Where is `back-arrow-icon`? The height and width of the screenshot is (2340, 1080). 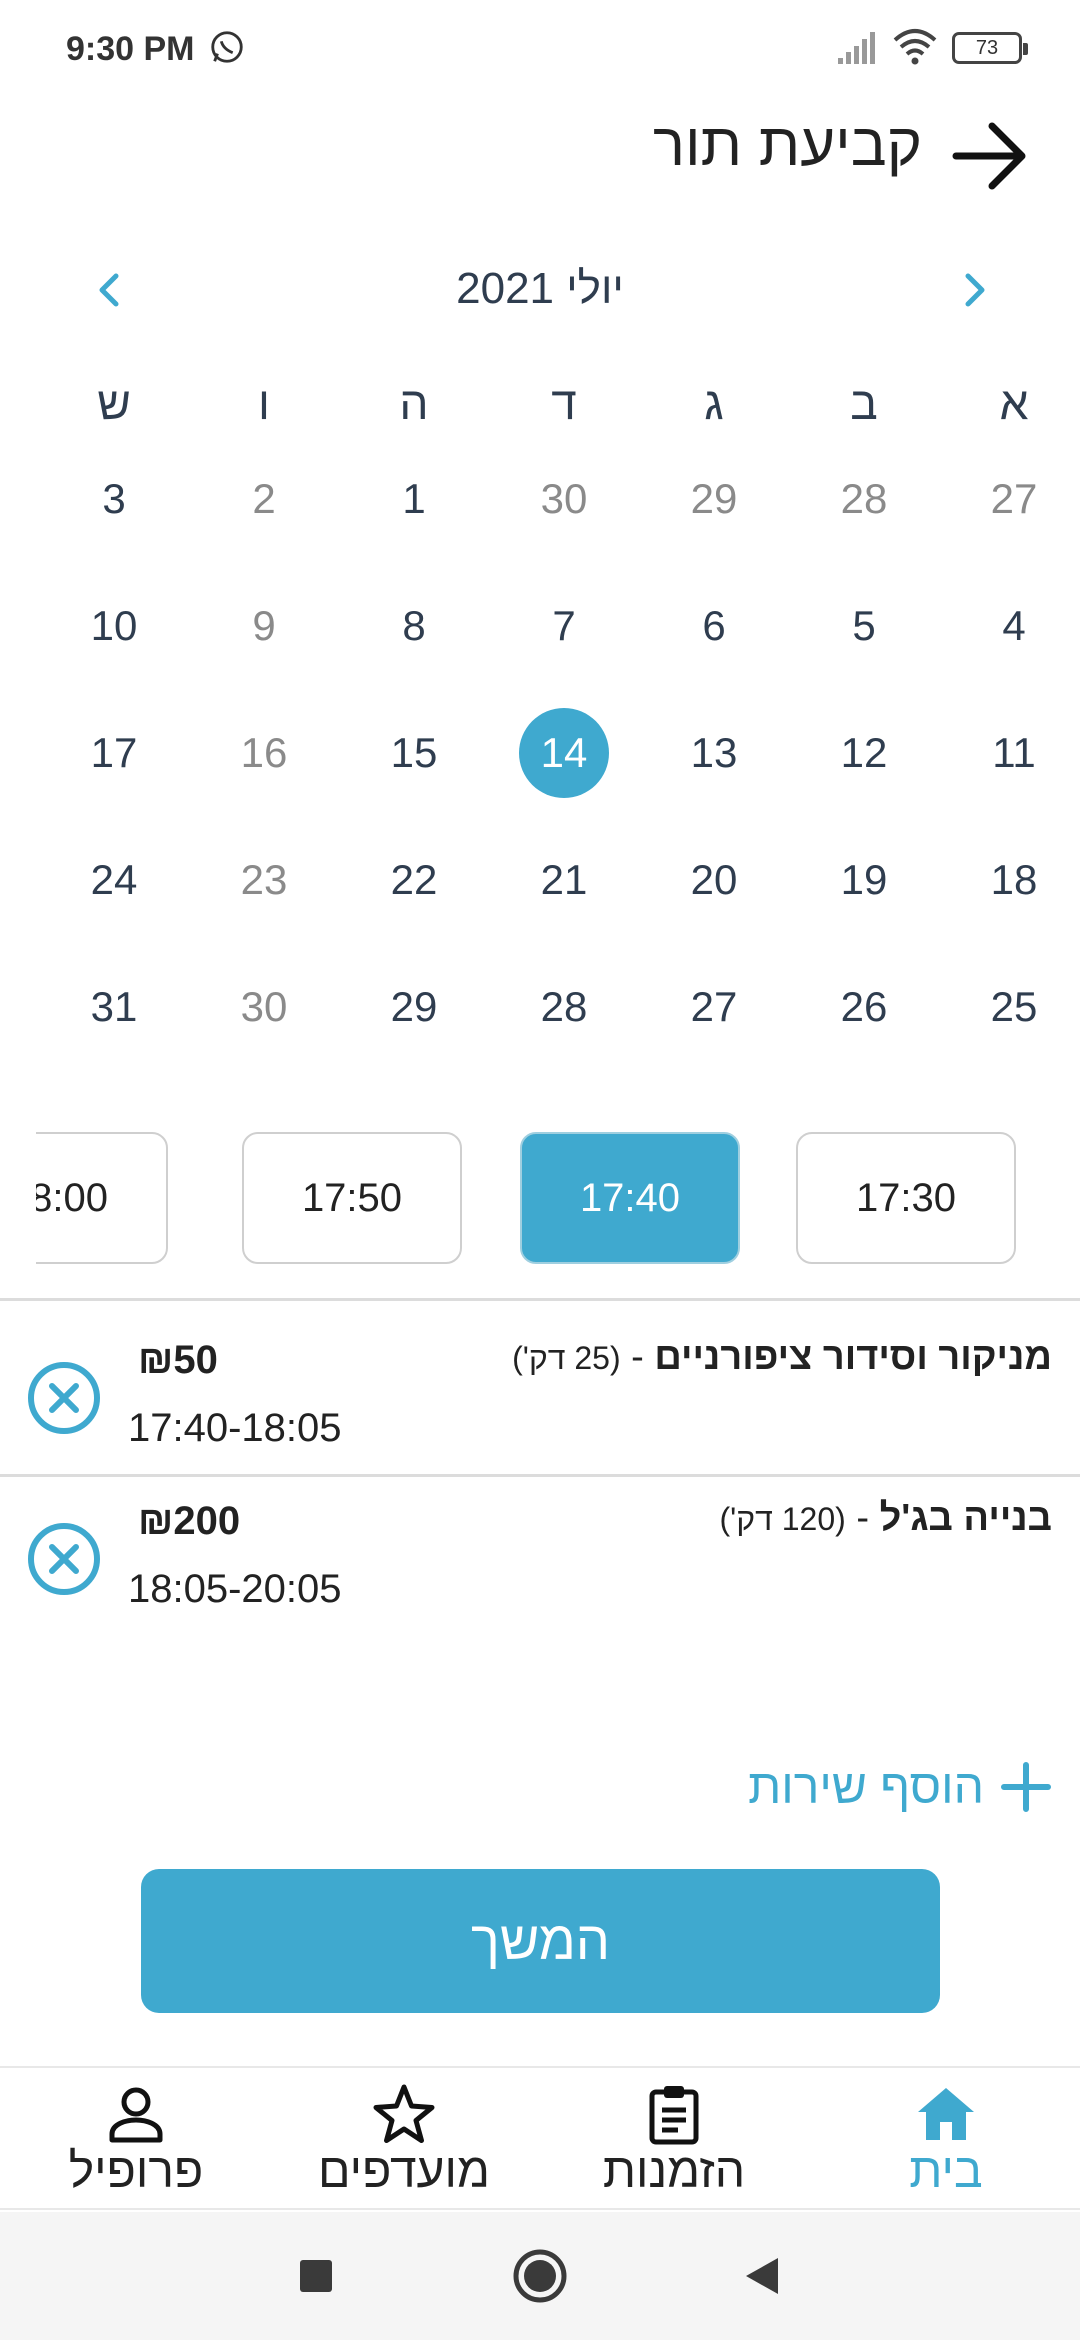 back-arrow-icon is located at coordinates (990, 156).